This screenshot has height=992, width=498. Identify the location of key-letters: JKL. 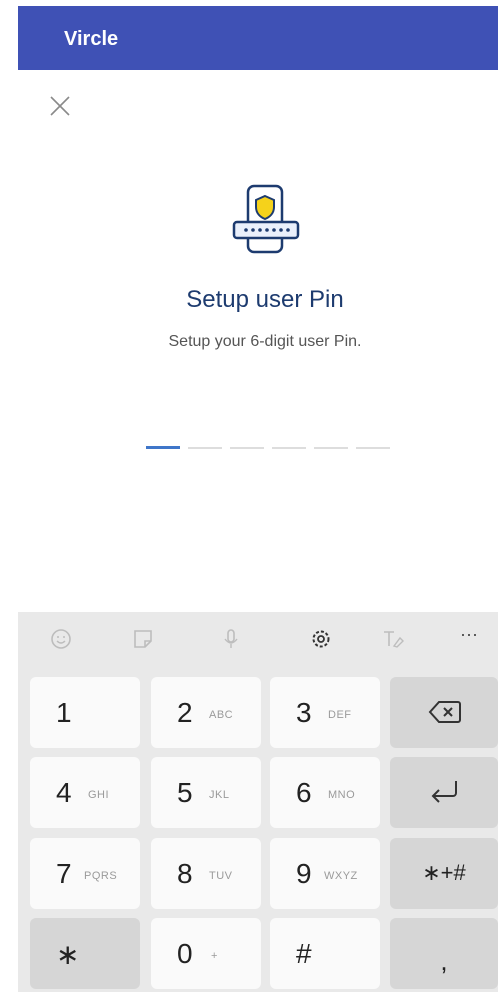
(219, 795).